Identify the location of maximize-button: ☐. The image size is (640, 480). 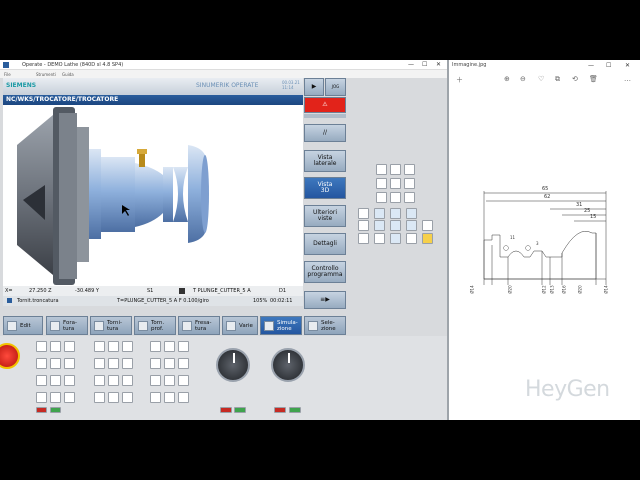
(424, 64).